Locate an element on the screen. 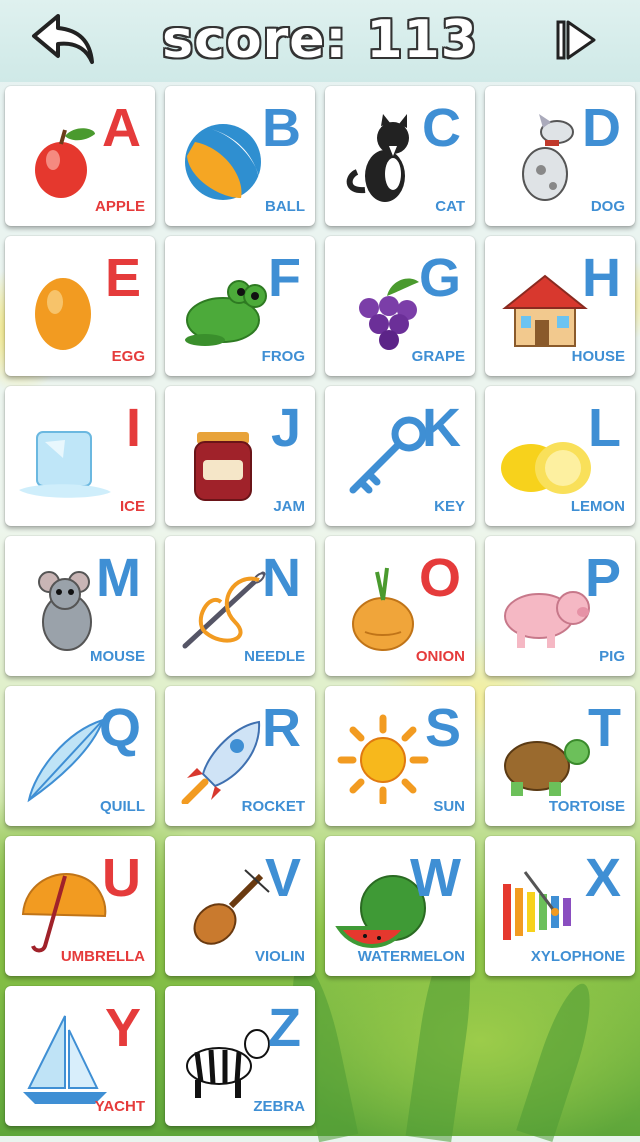 The width and height of the screenshot is (640, 1142). letter-card-o: O ONION is located at coordinates (400, 606).